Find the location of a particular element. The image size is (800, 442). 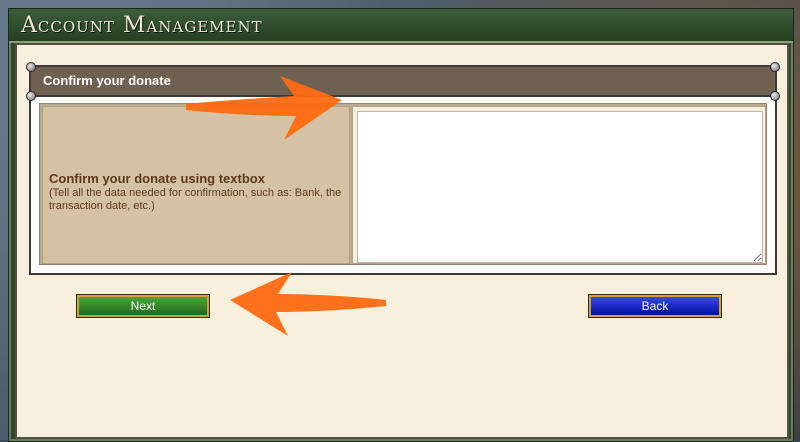

title-bar: Account Management is located at coordinates (401, 26).